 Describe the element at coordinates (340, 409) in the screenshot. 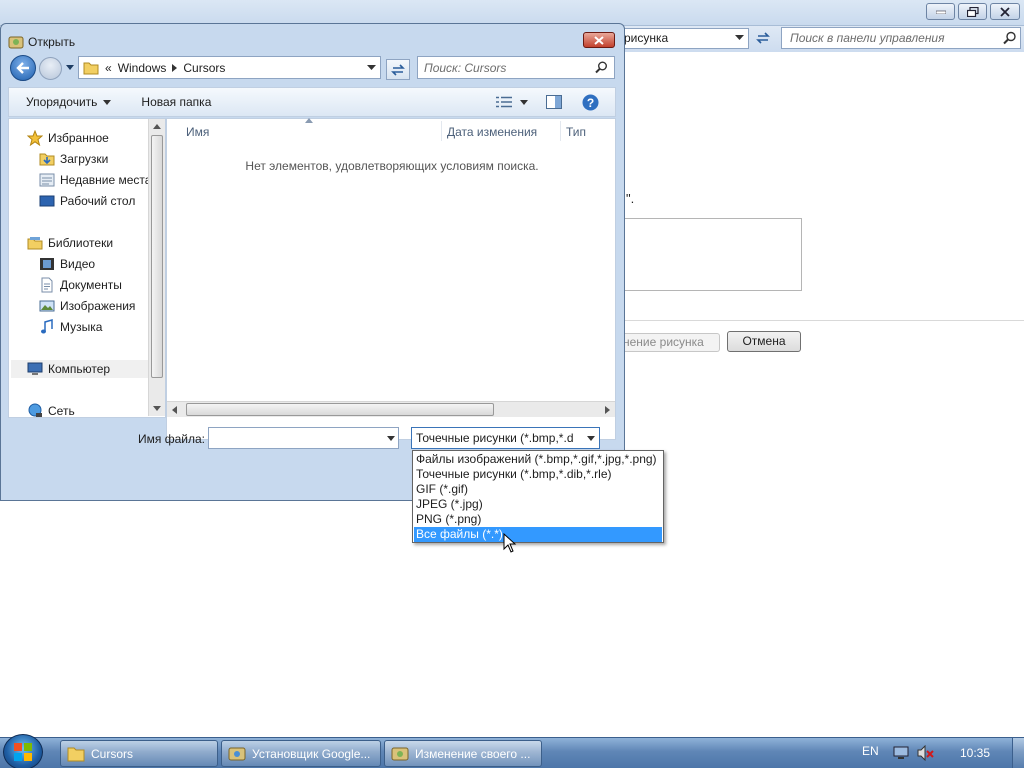

I see `horizontal-scroll-thumb` at that location.